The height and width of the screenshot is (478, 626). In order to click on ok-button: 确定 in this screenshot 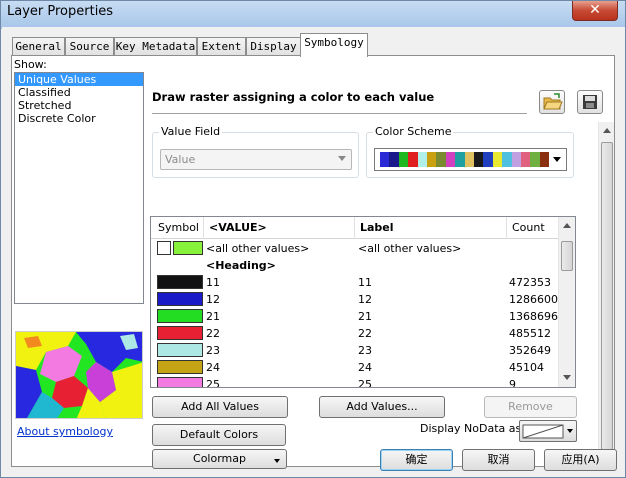, I will do `click(416, 460)`.